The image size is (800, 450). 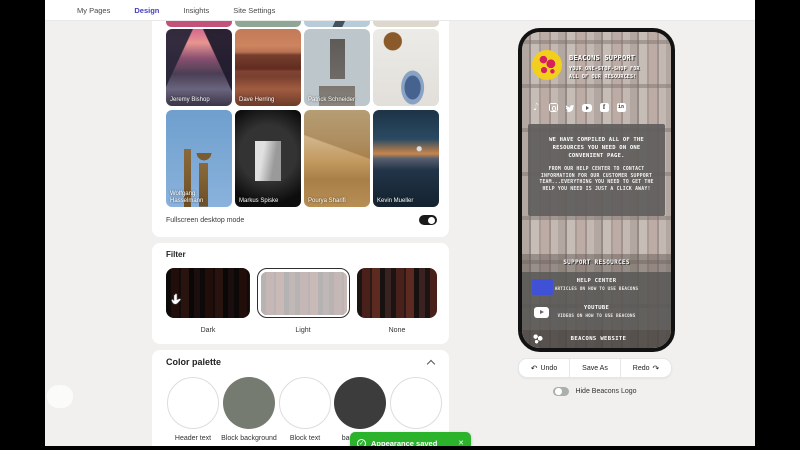 I want to click on redo-label: Redo, so click(x=641, y=368).